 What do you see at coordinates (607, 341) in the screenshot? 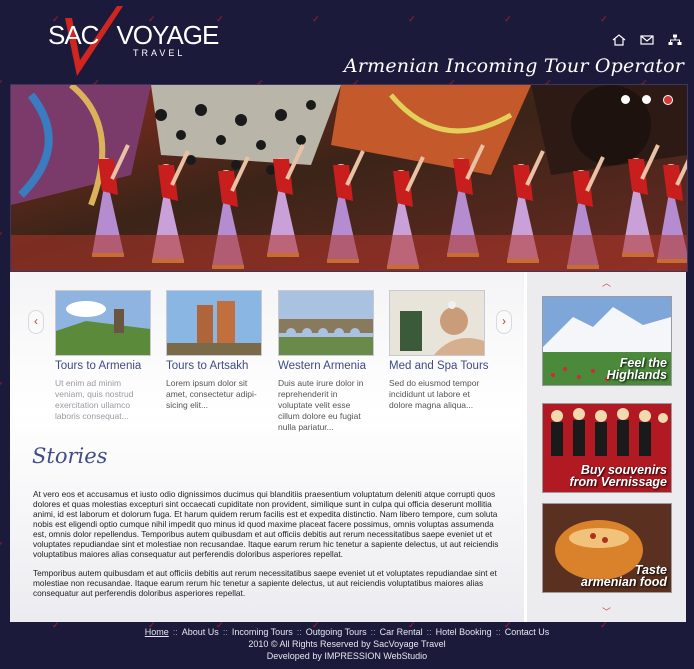
I see `promo-highlands: Feel the Highlands` at bounding box center [607, 341].